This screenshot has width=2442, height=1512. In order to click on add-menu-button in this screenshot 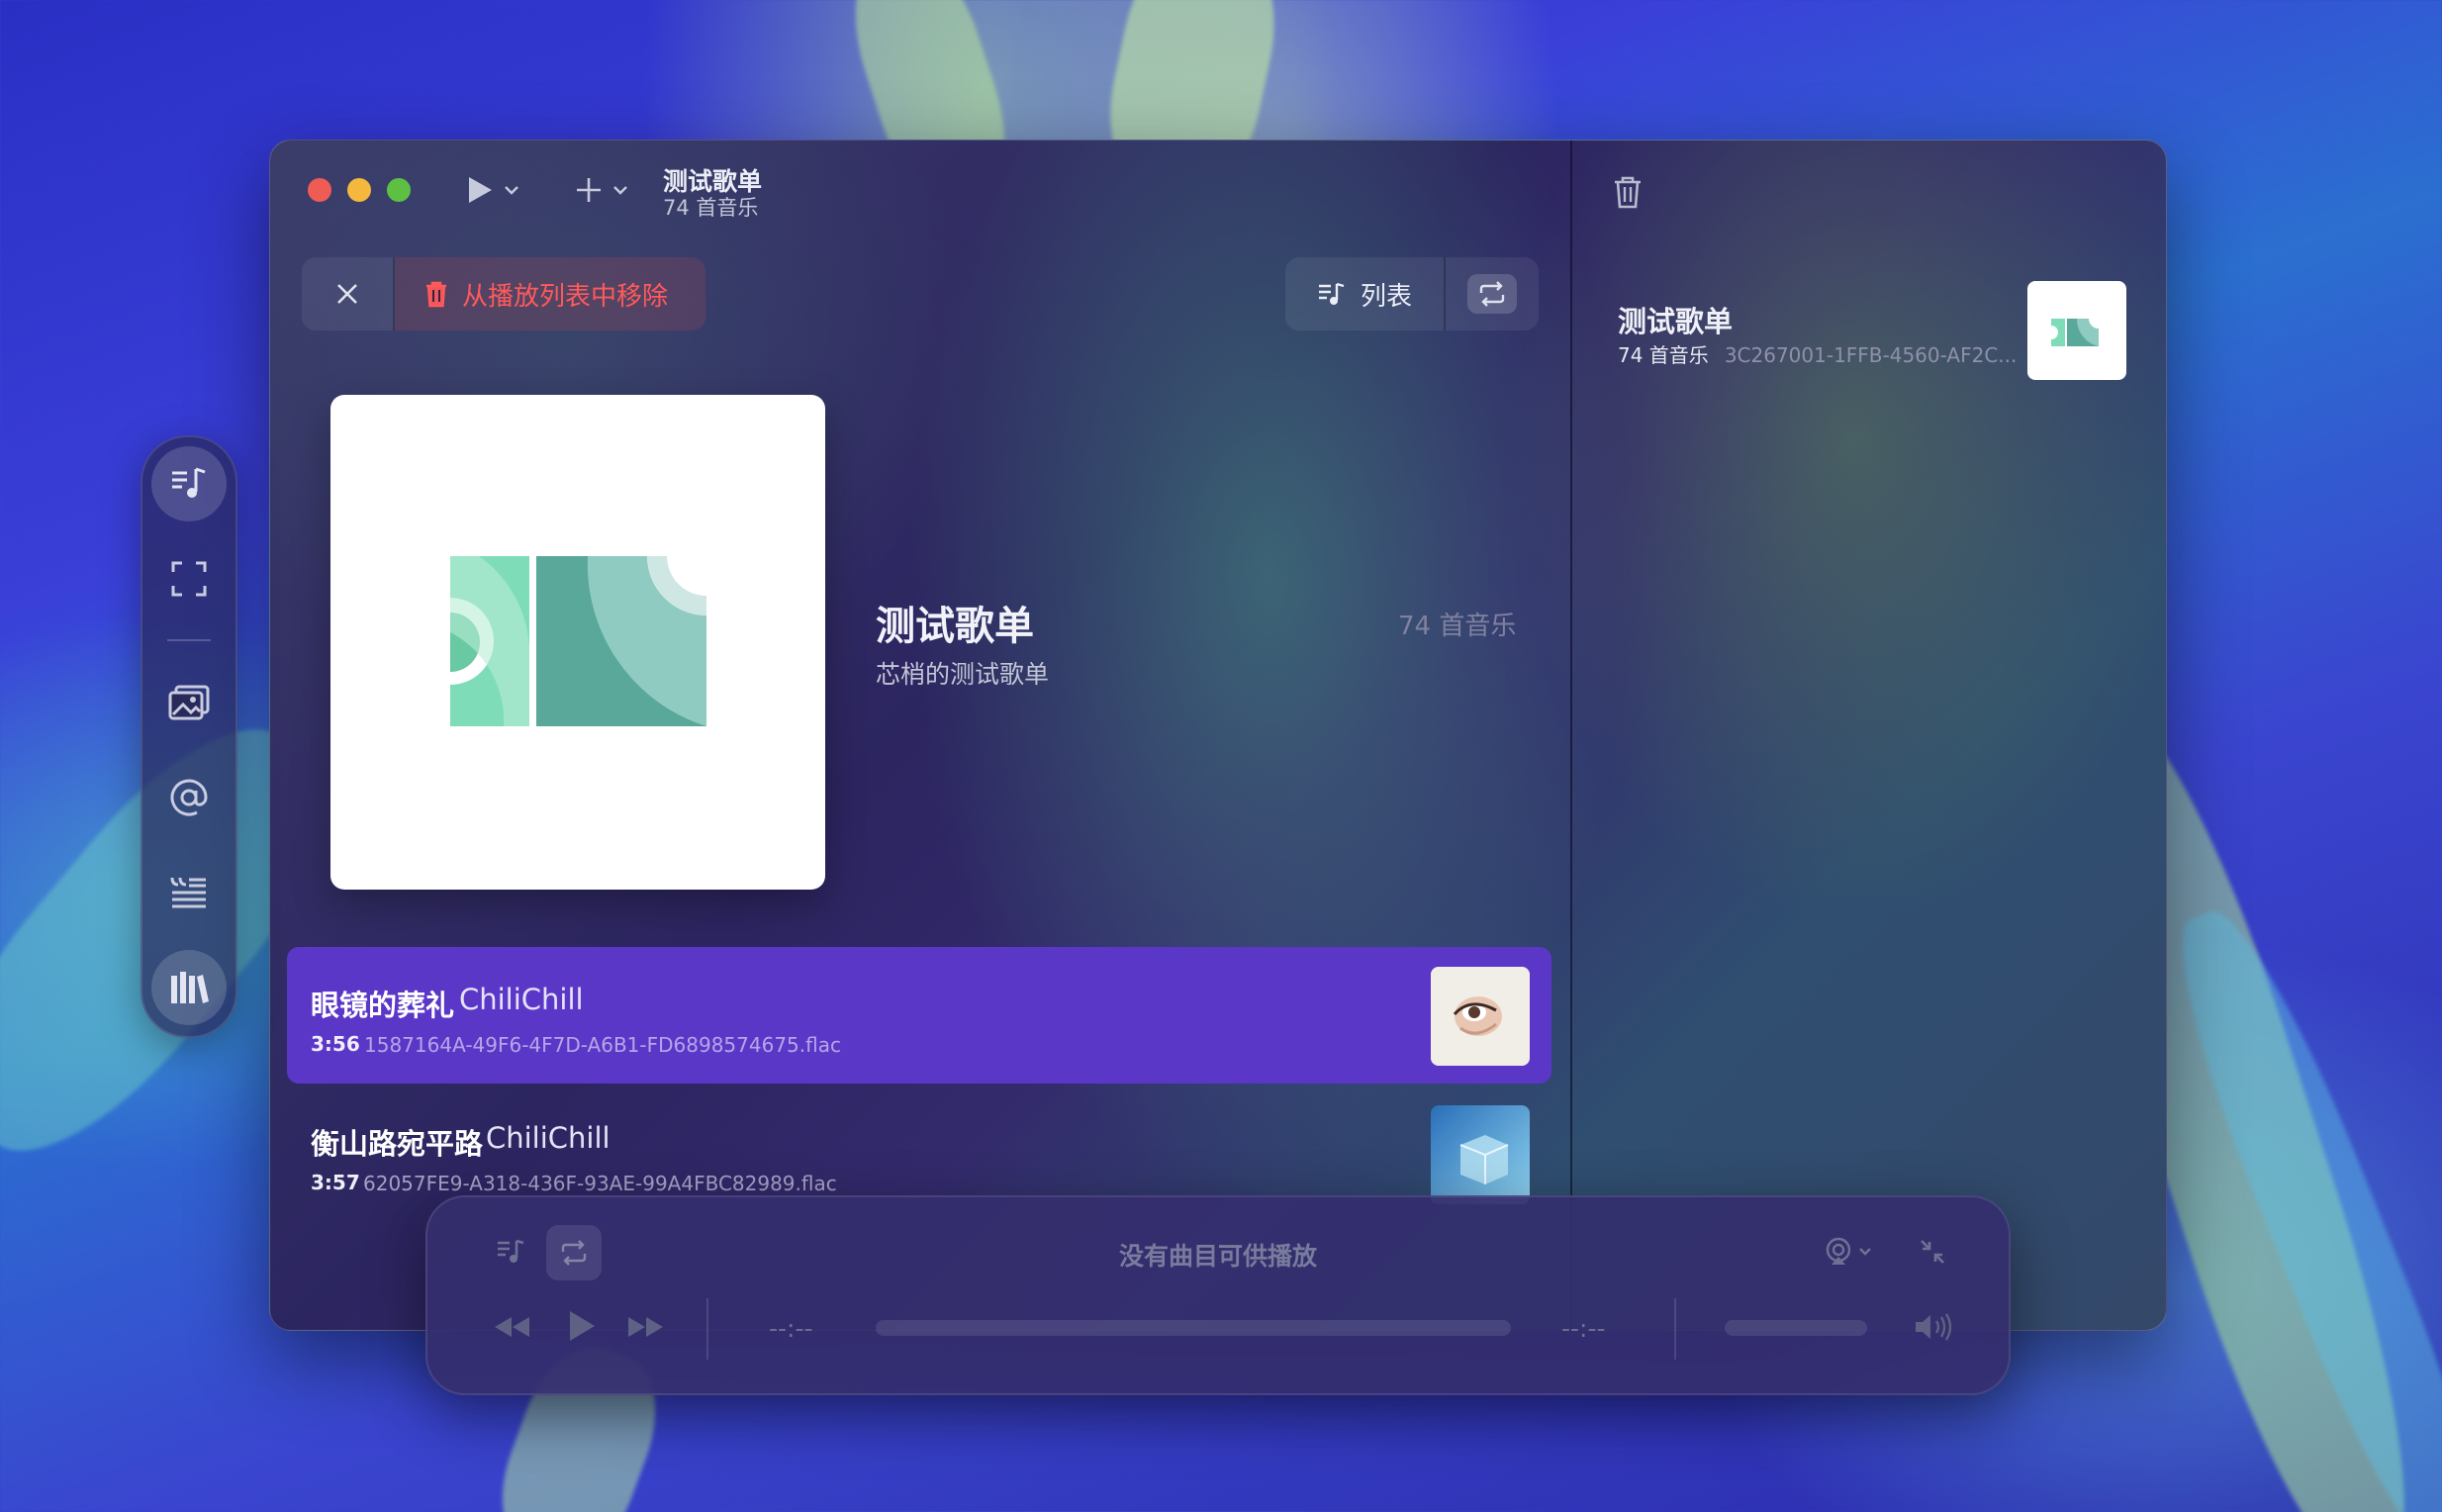, I will do `click(601, 190)`.